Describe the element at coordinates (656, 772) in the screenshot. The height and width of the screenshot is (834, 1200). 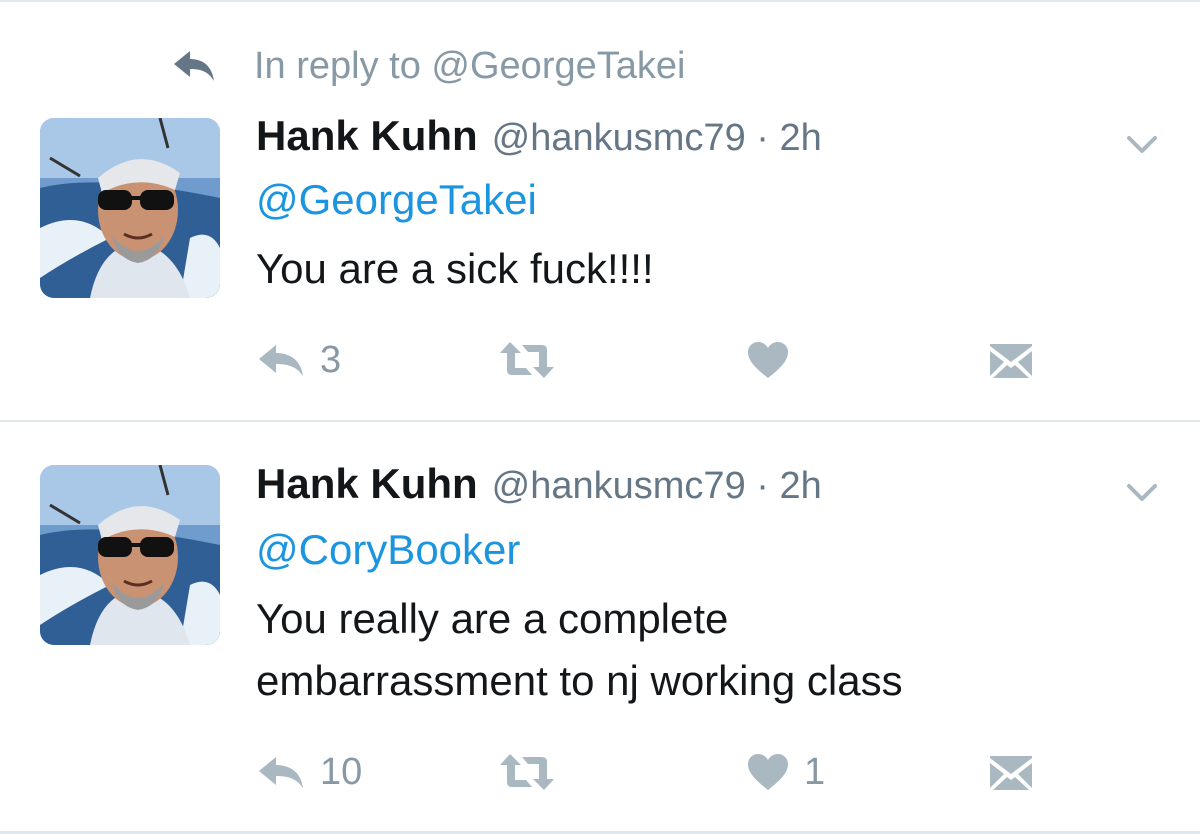
I see `tweet-actions: 10 1` at that location.